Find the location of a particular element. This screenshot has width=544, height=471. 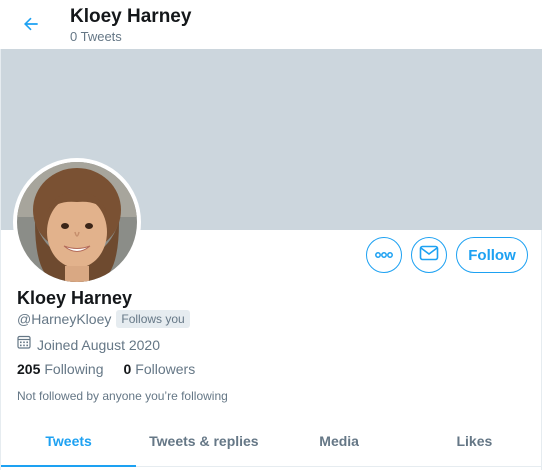

calendar-icon is located at coordinates (24, 344).